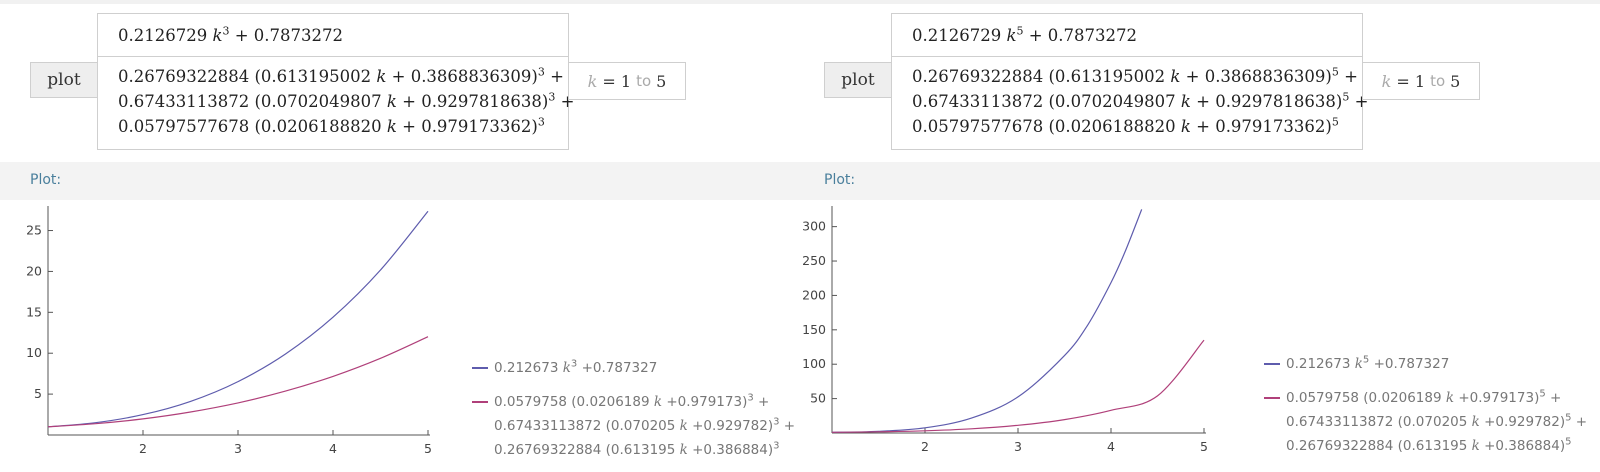 Image resolution: width=1600 pixels, height=472 pixels. What do you see at coordinates (1425, 364) in the screenshot?
I see `legend-item-series-1: 0.212673 k5 +0.787327` at bounding box center [1425, 364].